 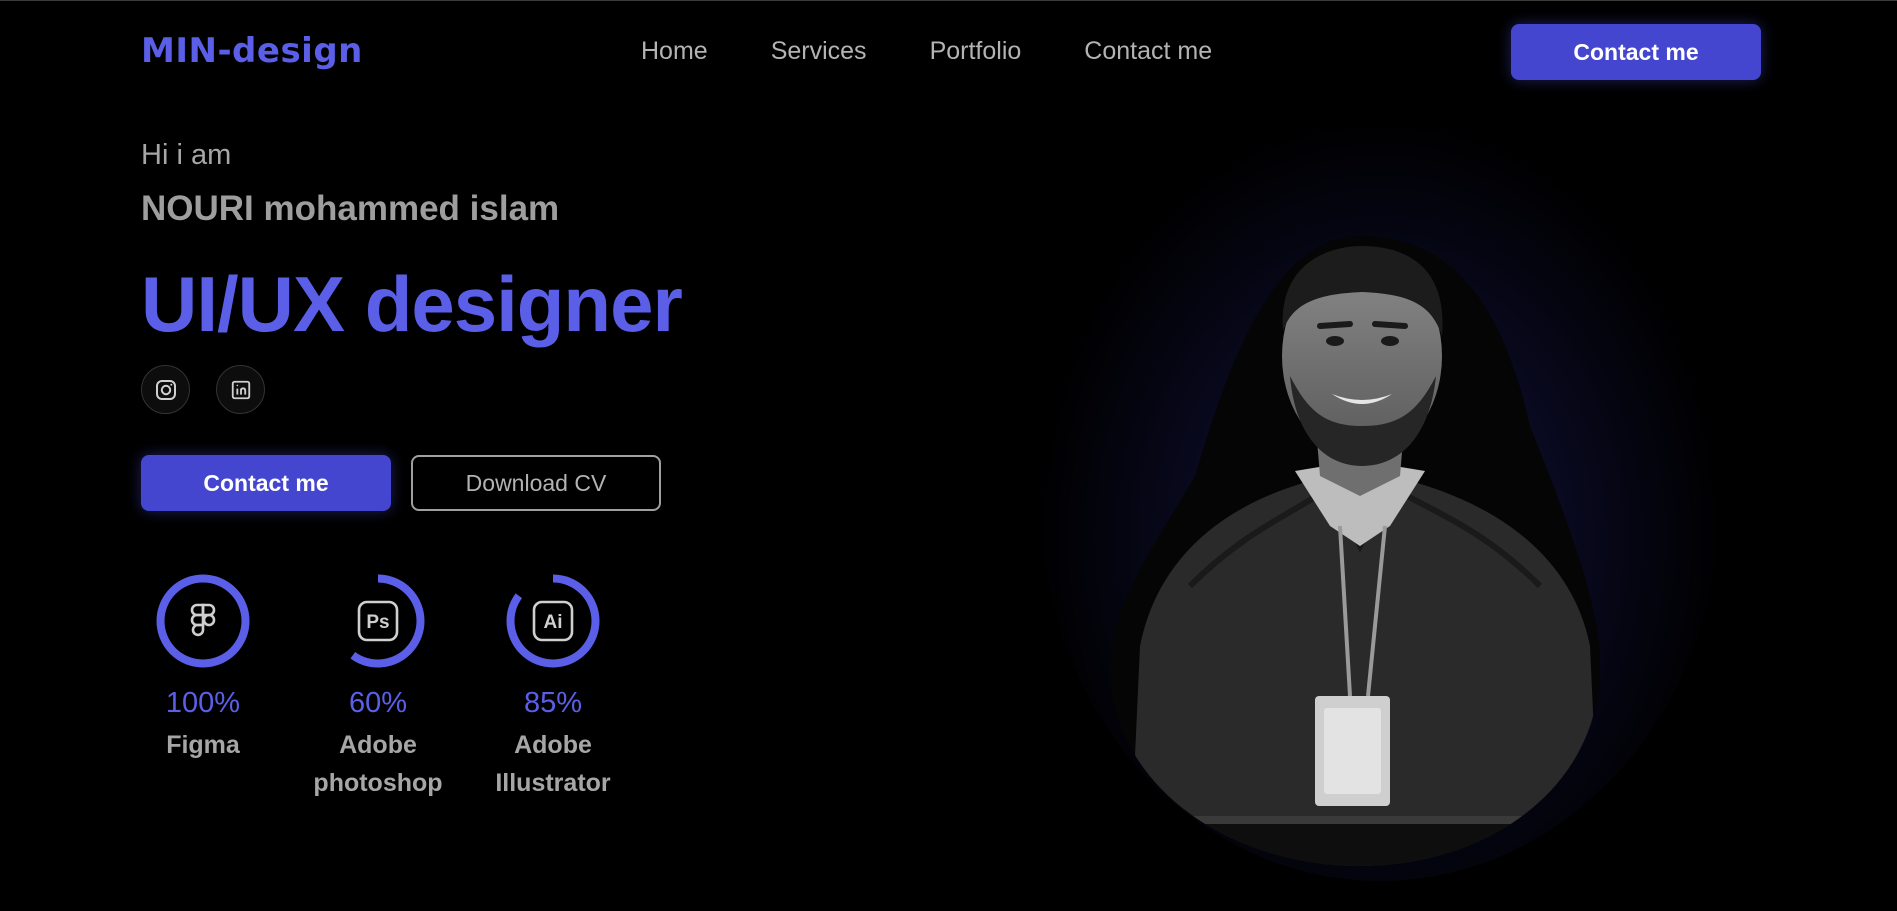 What do you see at coordinates (976, 51) in the screenshot?
I see `nav-link-portfolio: Portfolio` at bounding box center [976, 51].